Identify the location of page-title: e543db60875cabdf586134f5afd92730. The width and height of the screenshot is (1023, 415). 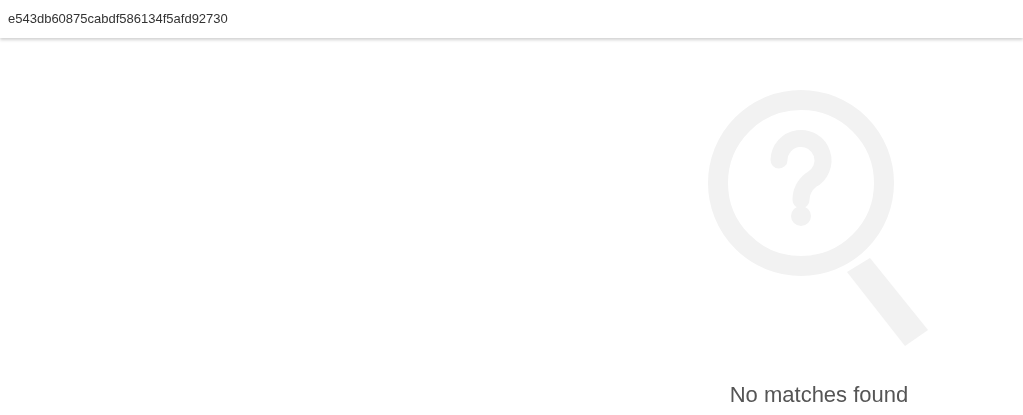
(118, 19).